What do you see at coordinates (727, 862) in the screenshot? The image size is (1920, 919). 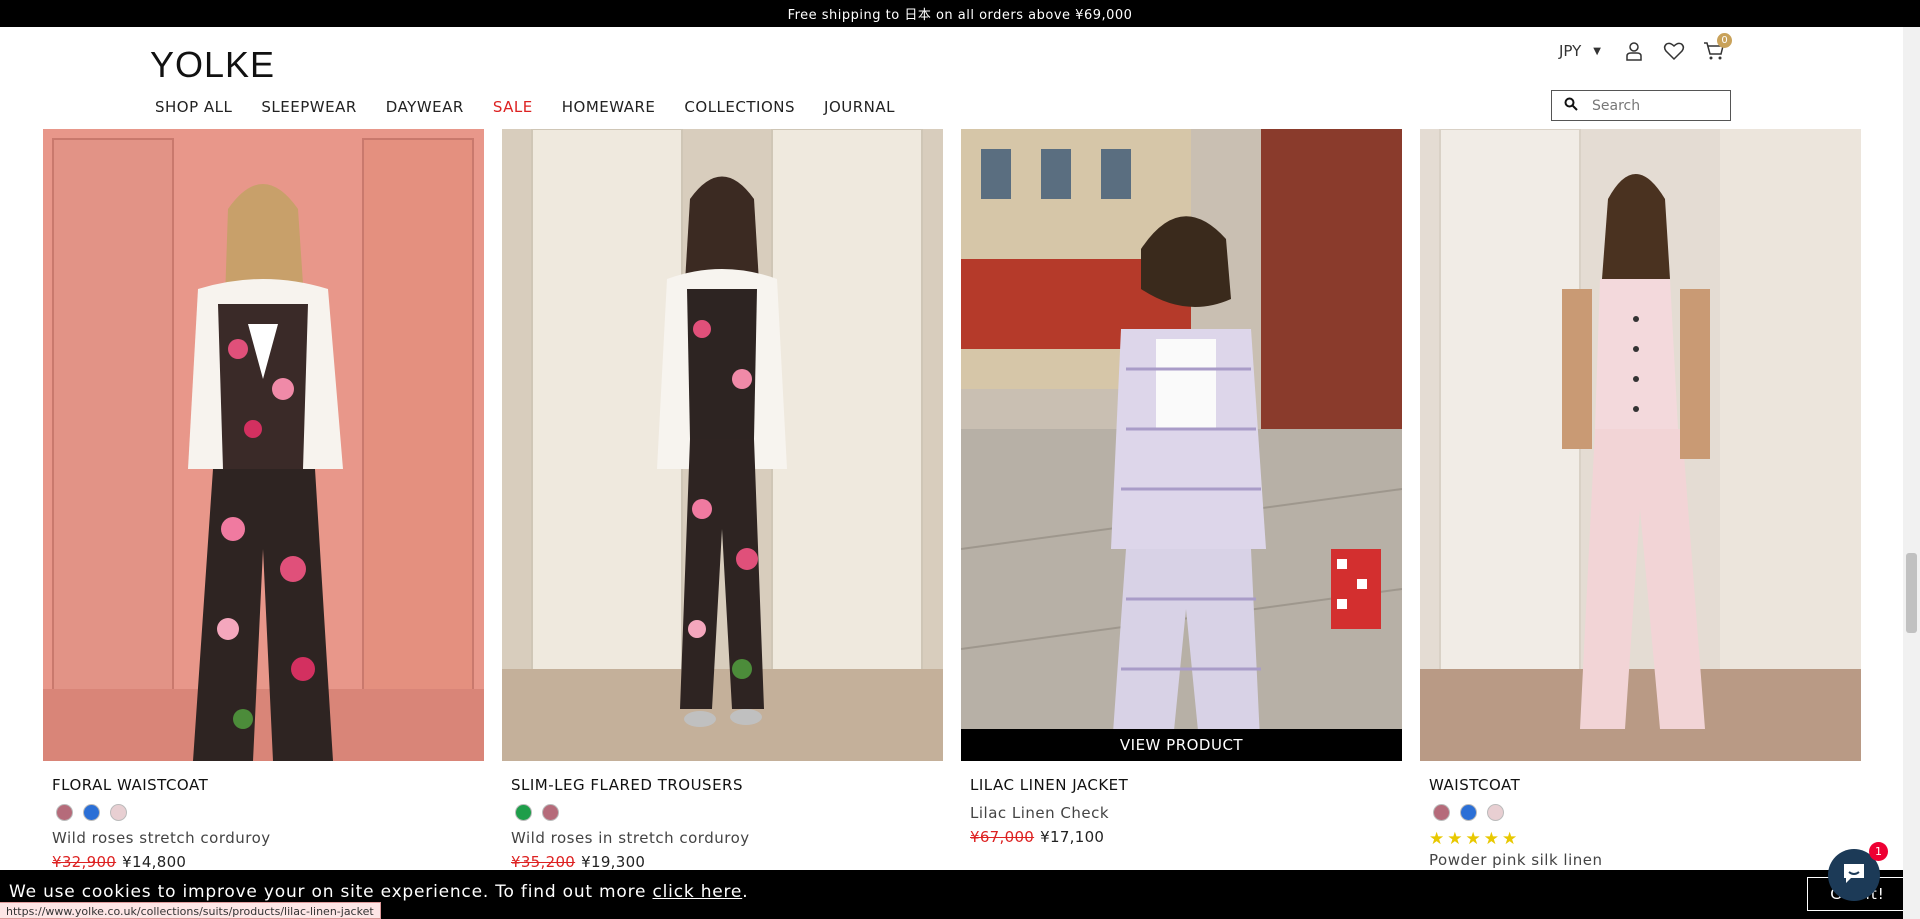 I see `product-price: ¥35,200 ¥19,300` at bounding box center [727, 862].